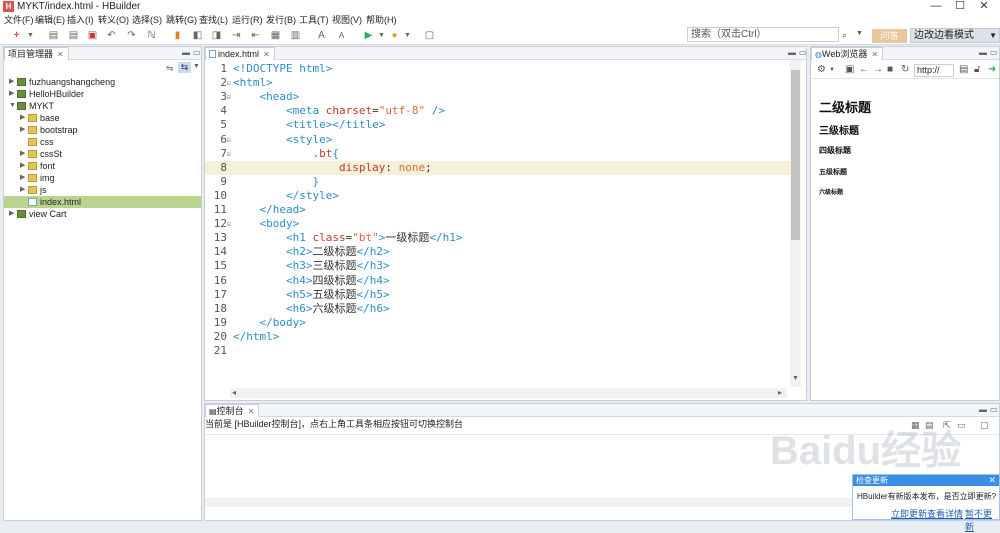  I want to click on code-line: 20 </html>, so click(498, 337).